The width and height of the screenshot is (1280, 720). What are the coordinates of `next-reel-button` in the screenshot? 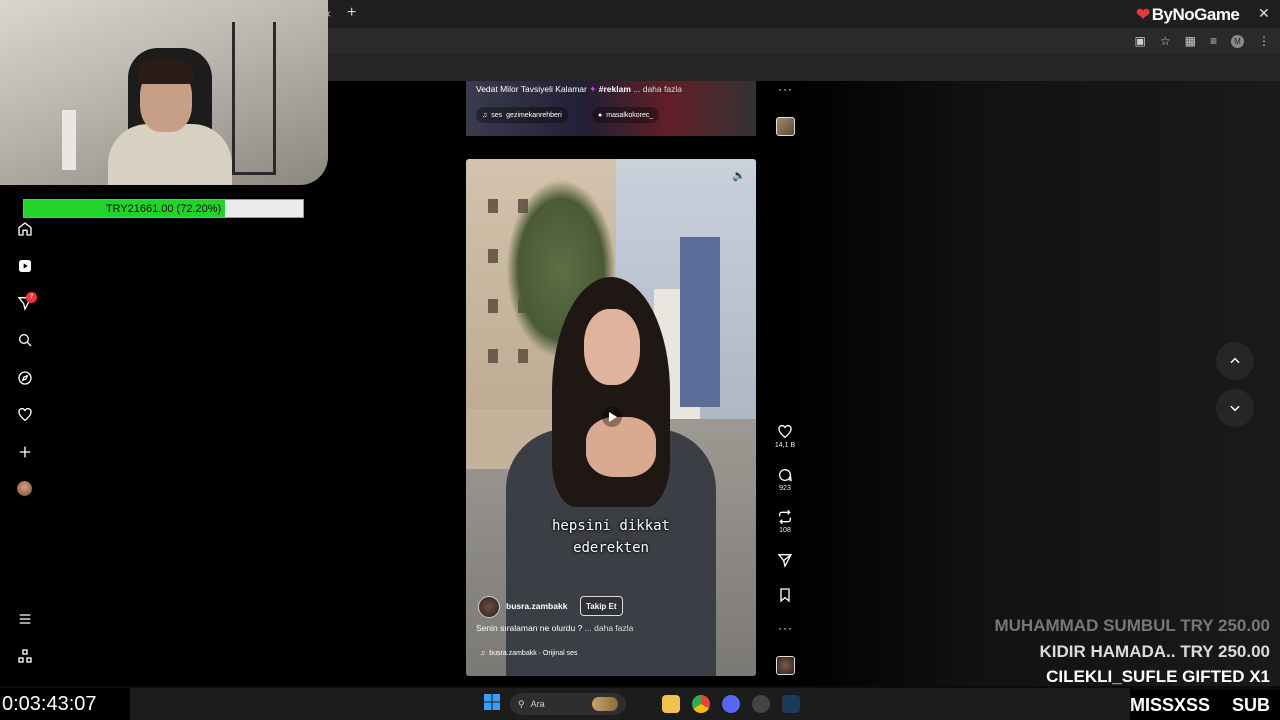 It's located at (1235, 408).